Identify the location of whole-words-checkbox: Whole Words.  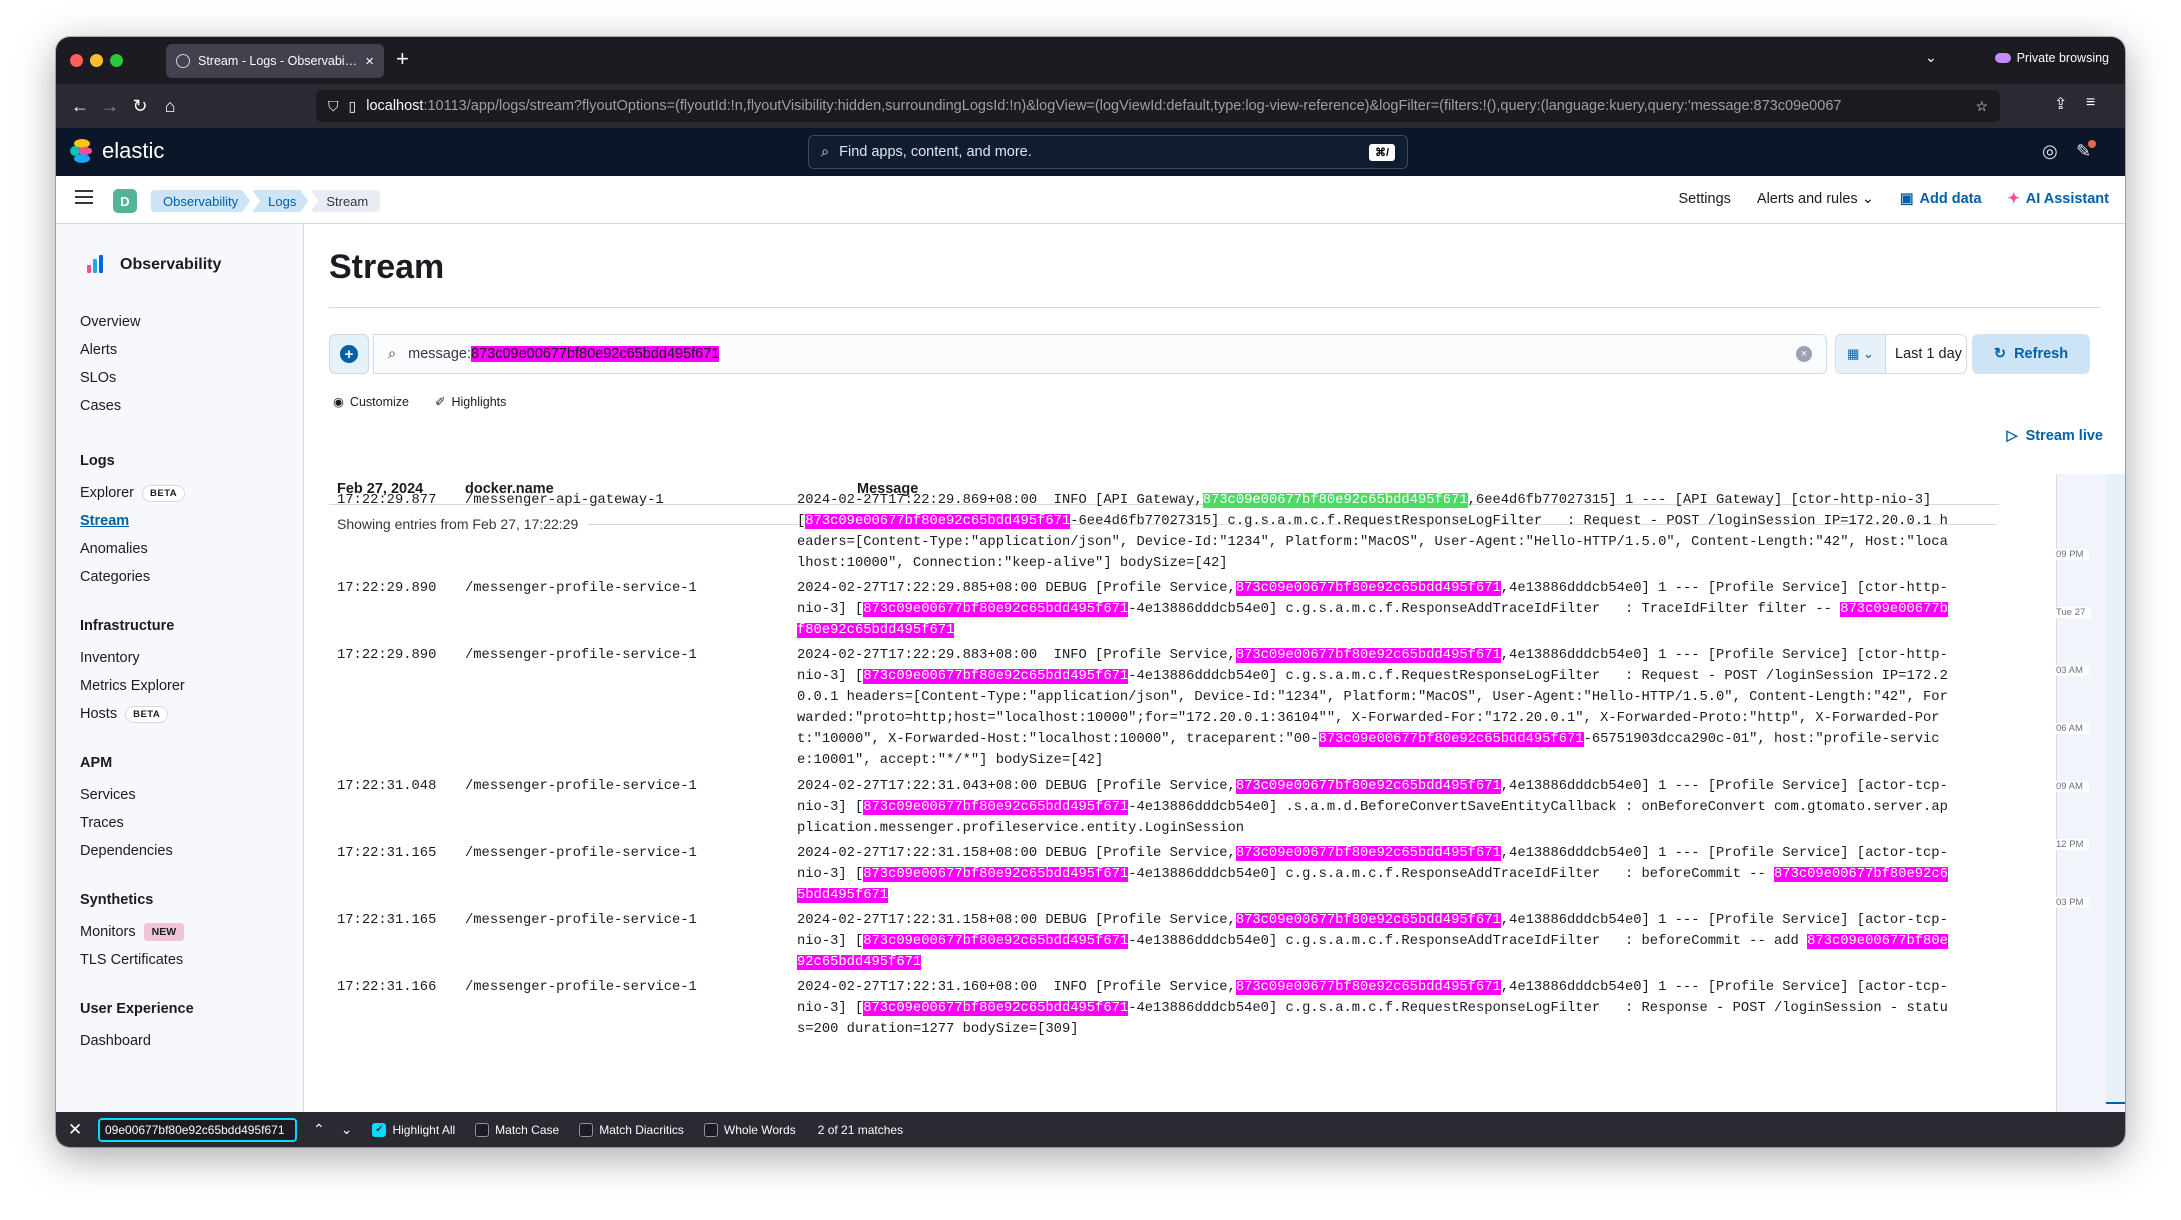
(749, 1129).